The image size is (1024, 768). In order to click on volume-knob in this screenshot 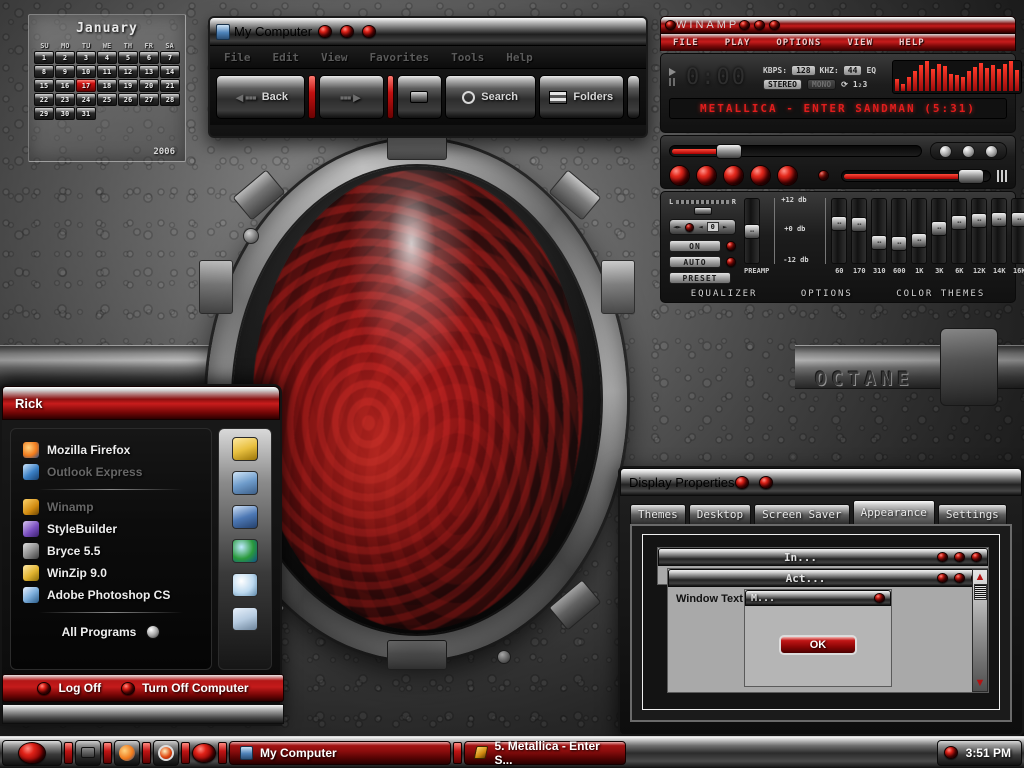, I will do `click(971, 176)`.